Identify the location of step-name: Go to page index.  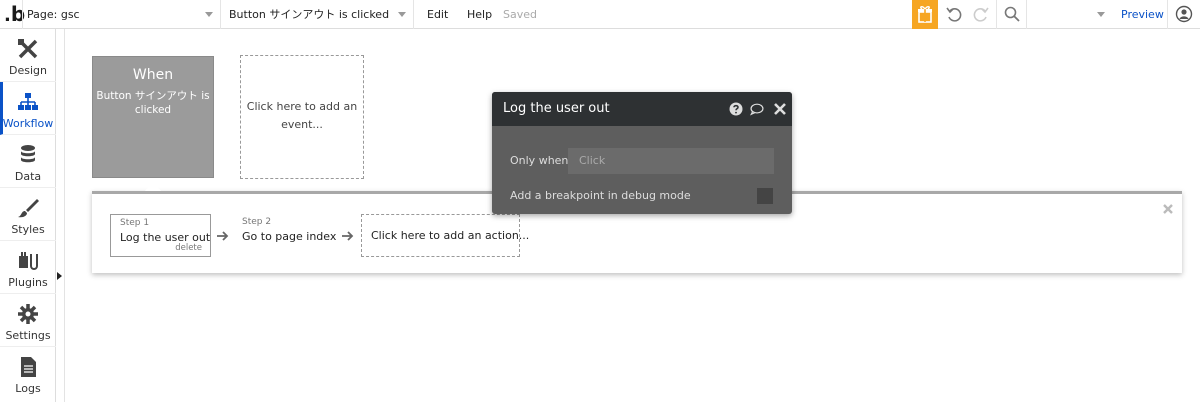
(289, 236).